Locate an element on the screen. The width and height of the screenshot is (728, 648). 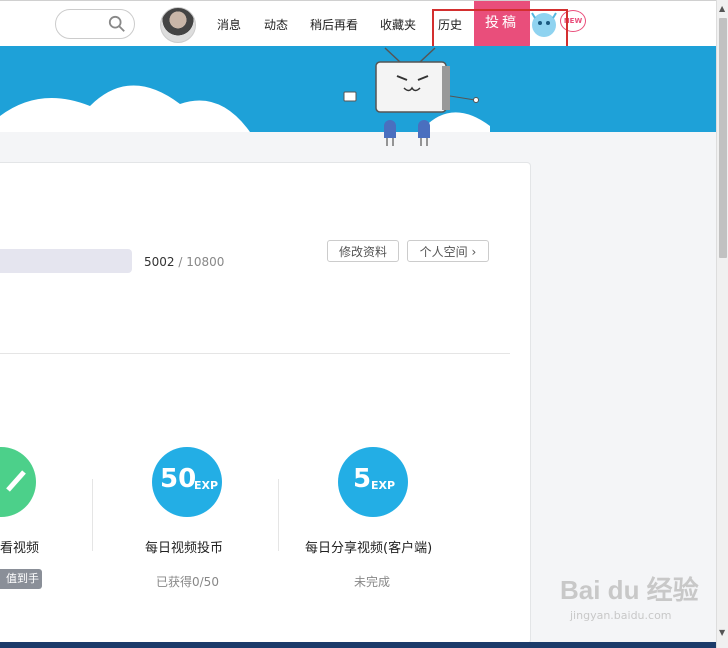
task-share-status: 未完成 is located at coordinates (372, 582).